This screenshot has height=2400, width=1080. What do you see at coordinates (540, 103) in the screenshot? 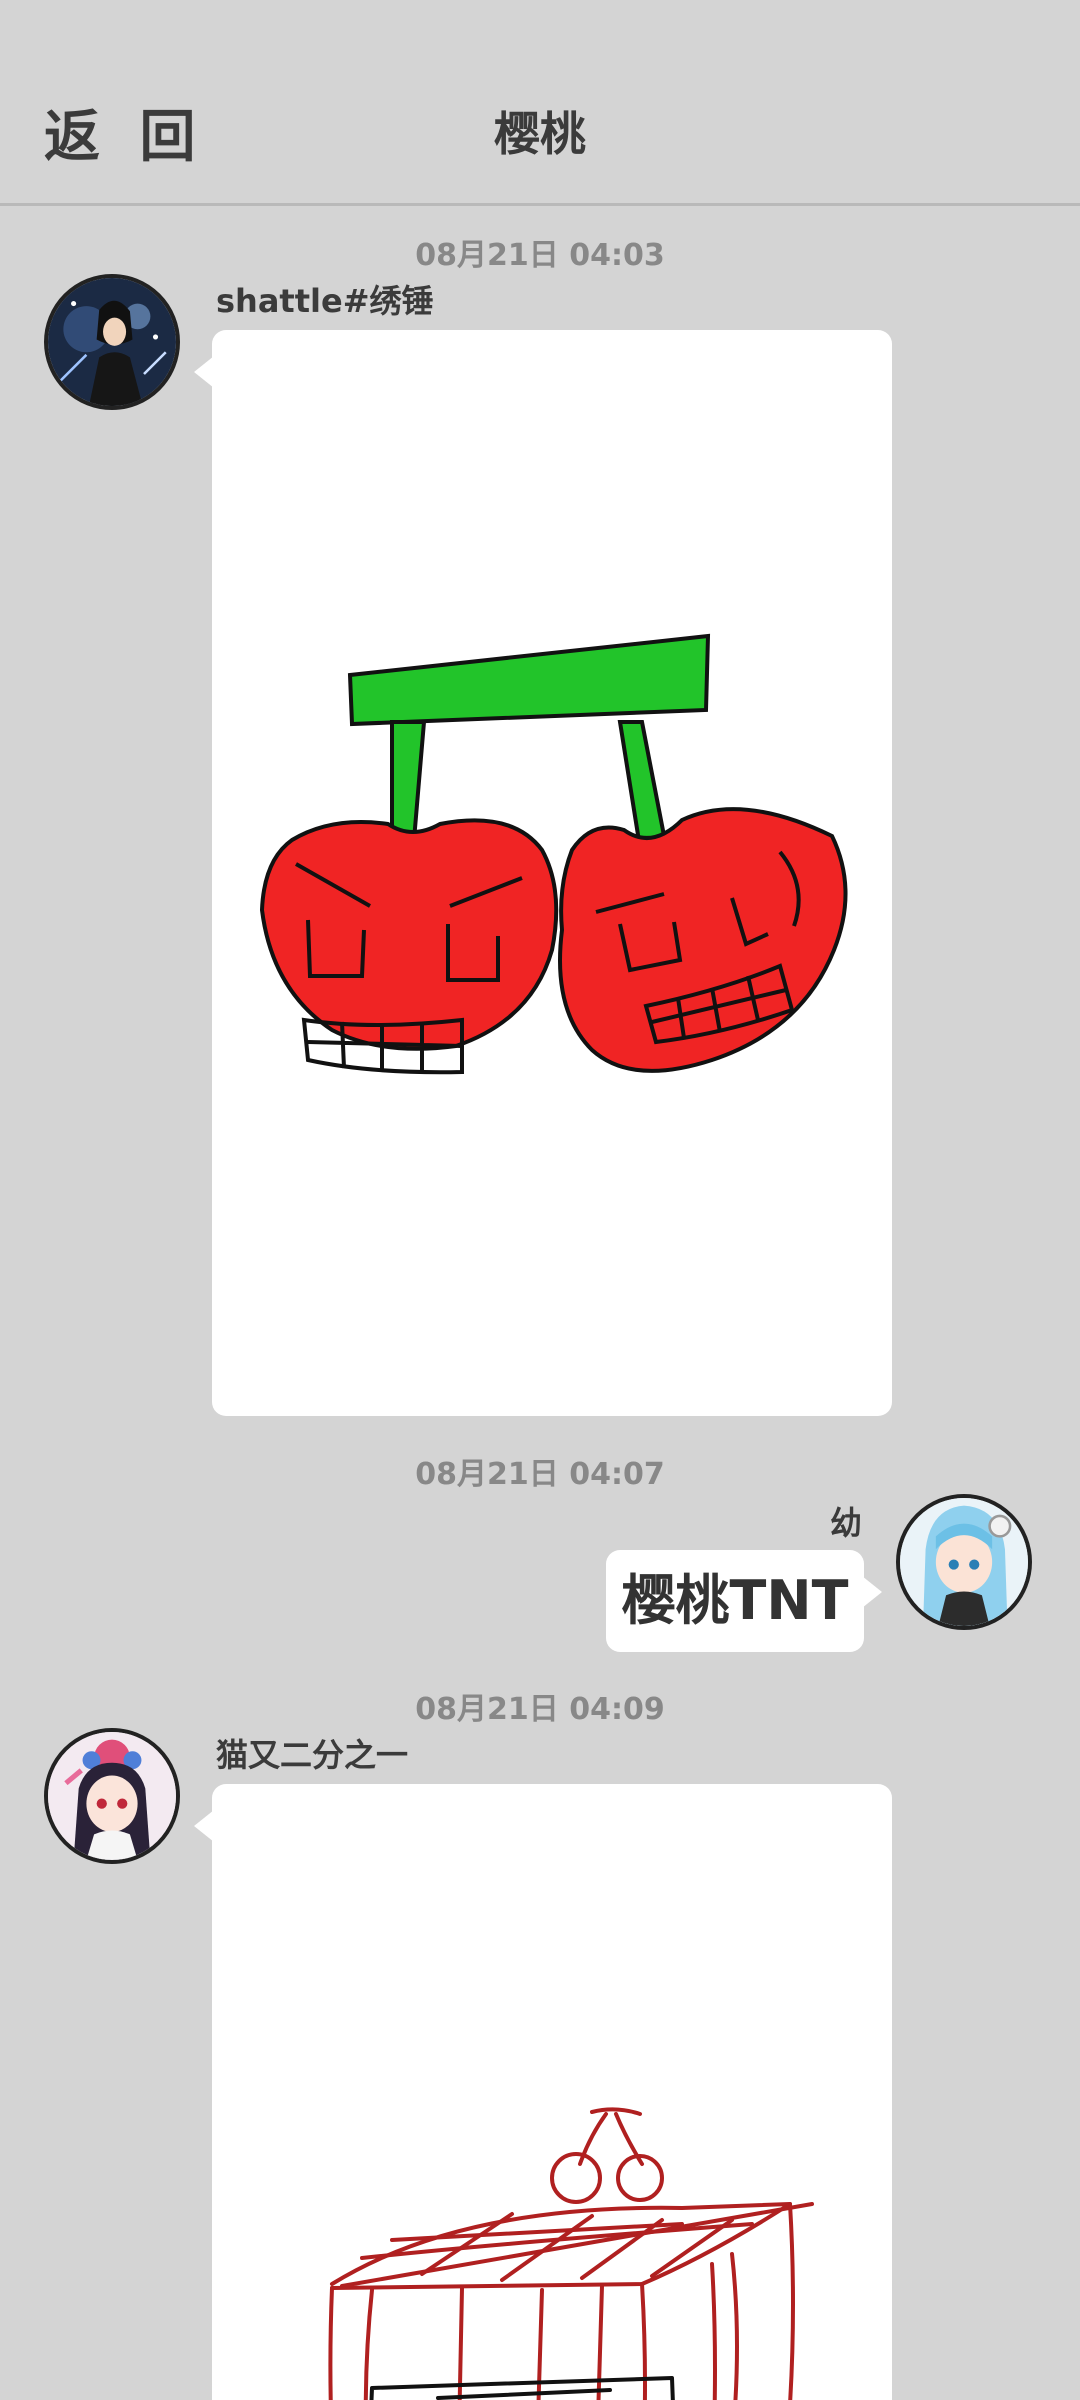
I see `top-bar: 返 回 樱桃` at bounding box center [540, 103].